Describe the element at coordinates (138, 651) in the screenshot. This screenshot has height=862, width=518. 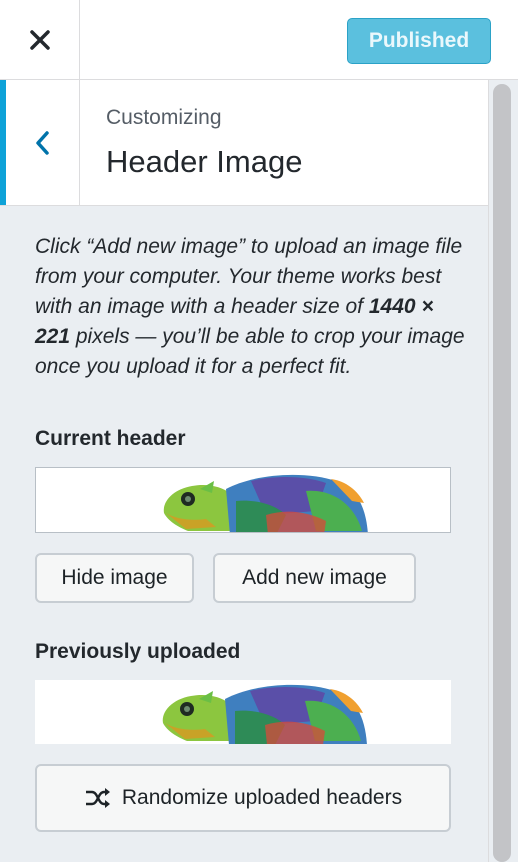
I see `previously-uploaded-label: Previously uploaded` at that location.